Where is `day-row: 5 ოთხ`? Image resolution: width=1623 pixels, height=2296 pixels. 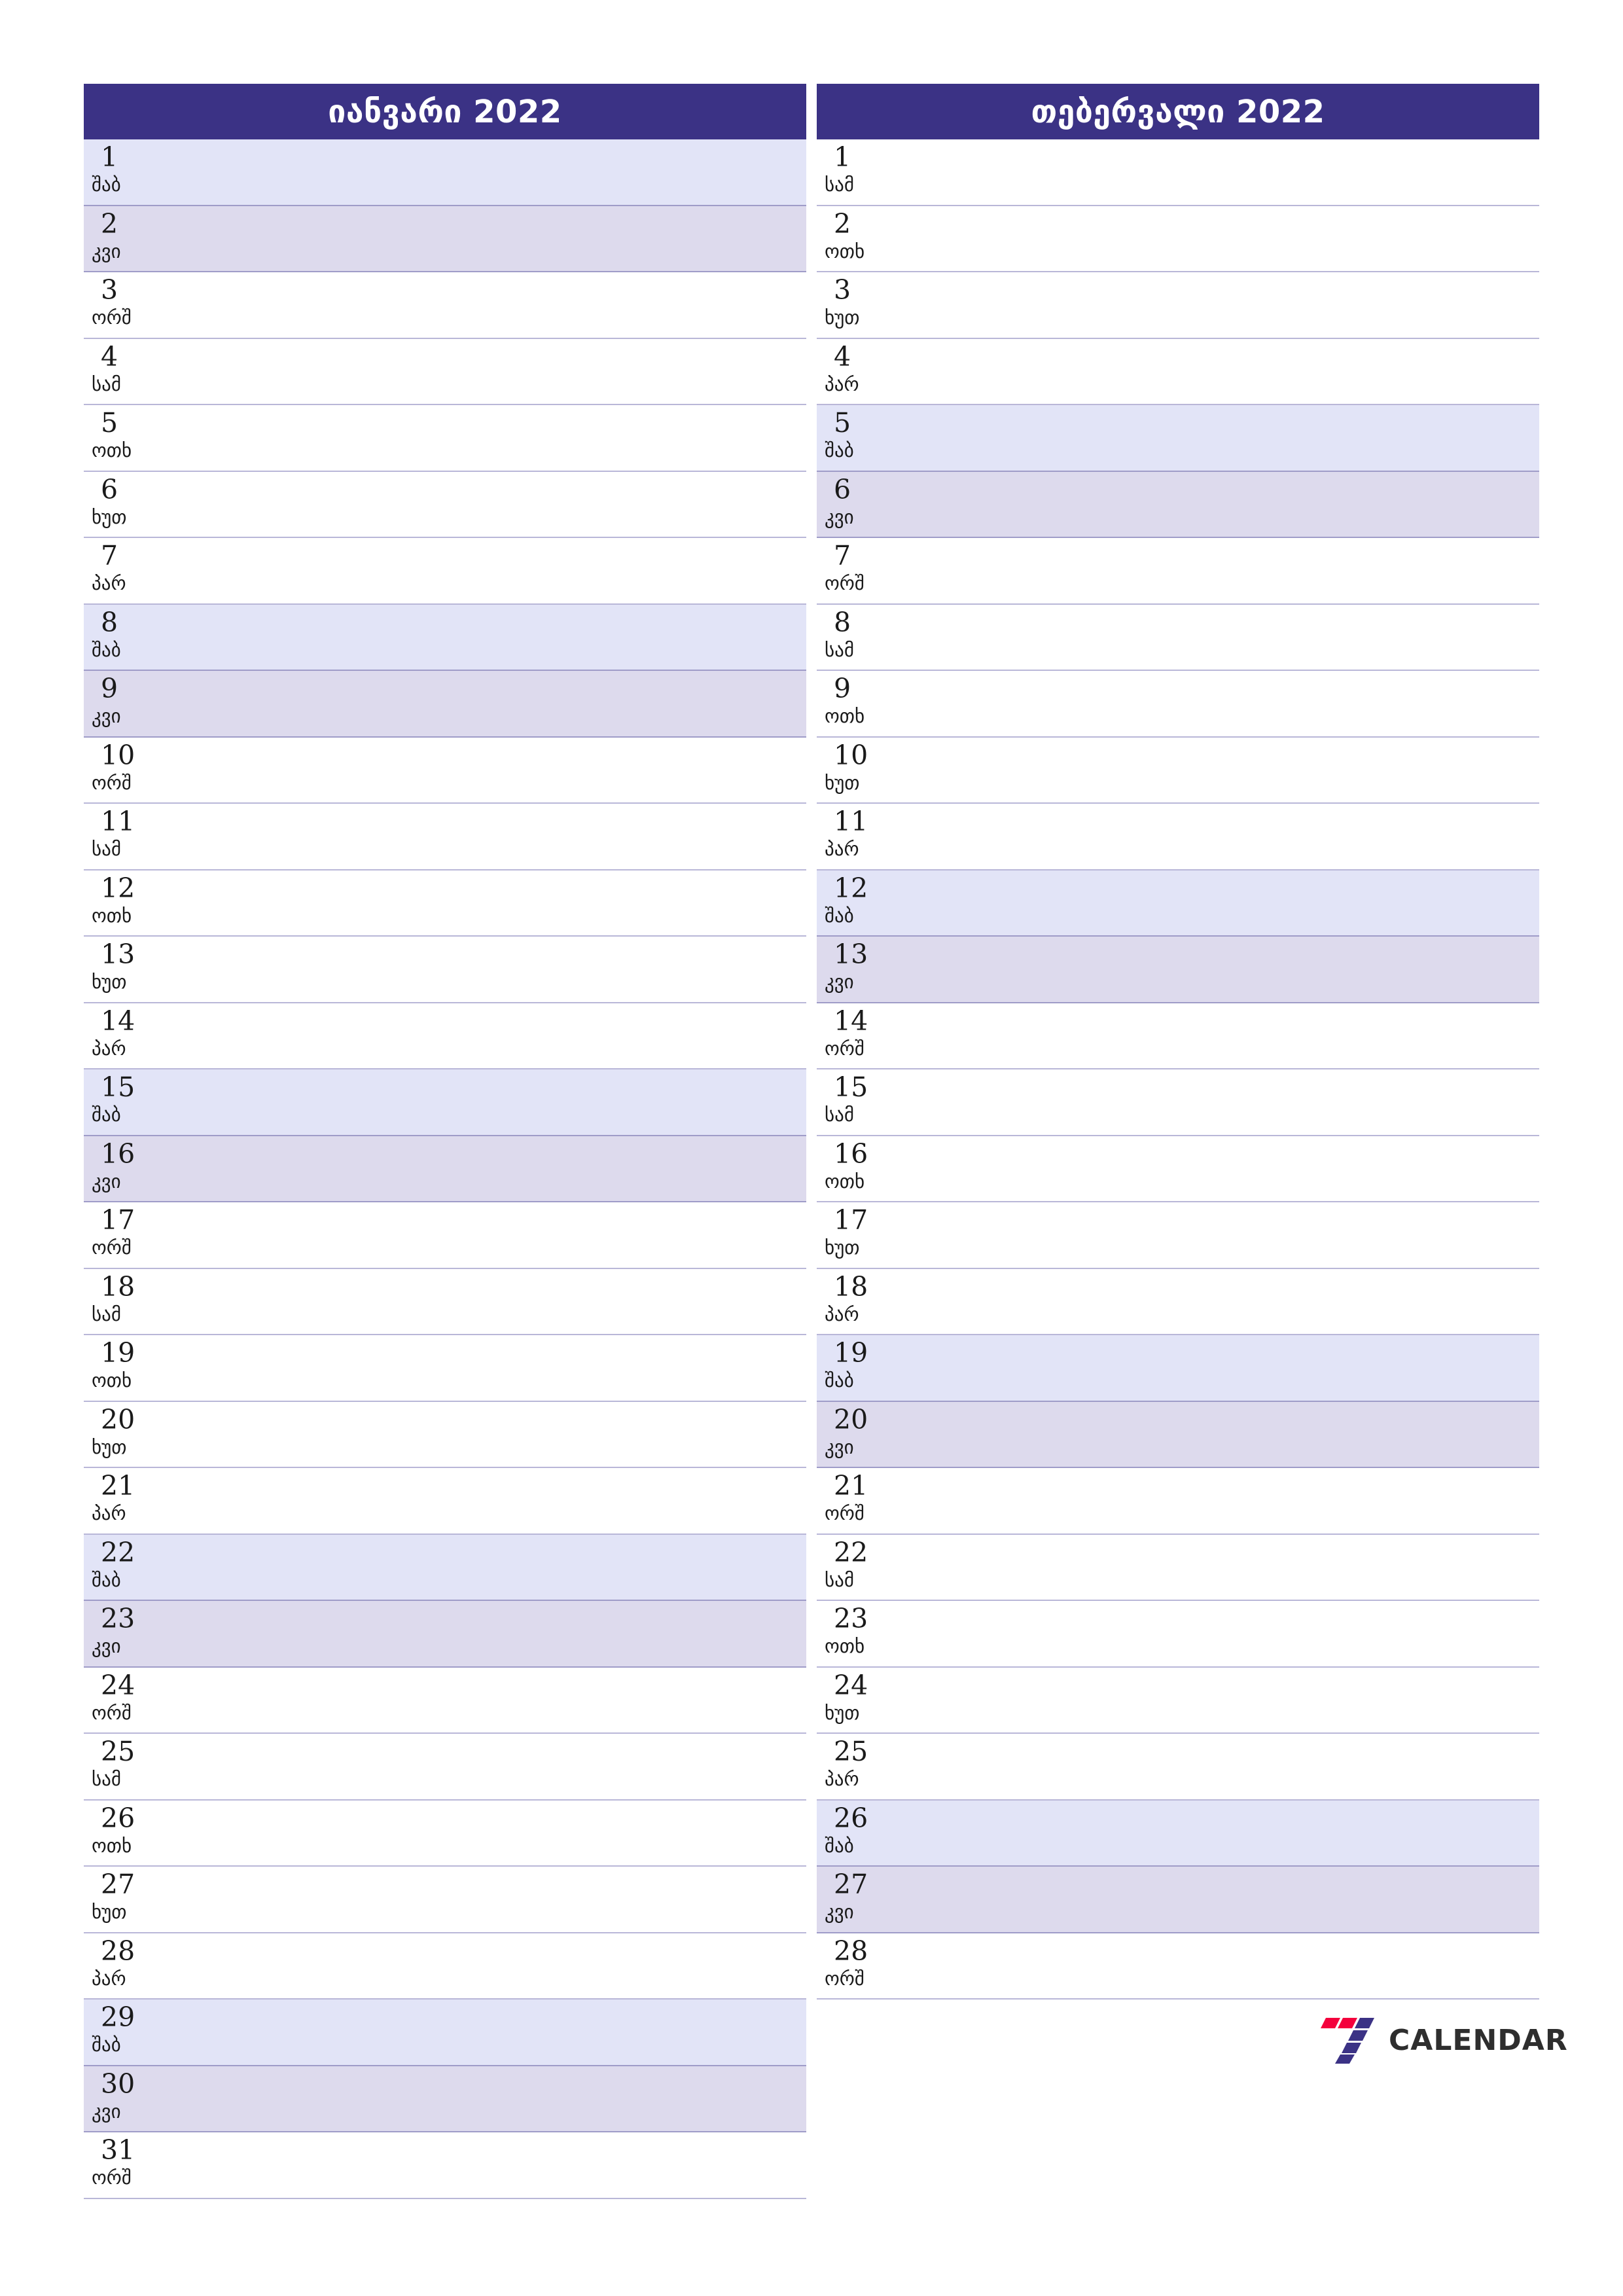 day-row: 5 ოთხ is located at coordinates (445, 438).